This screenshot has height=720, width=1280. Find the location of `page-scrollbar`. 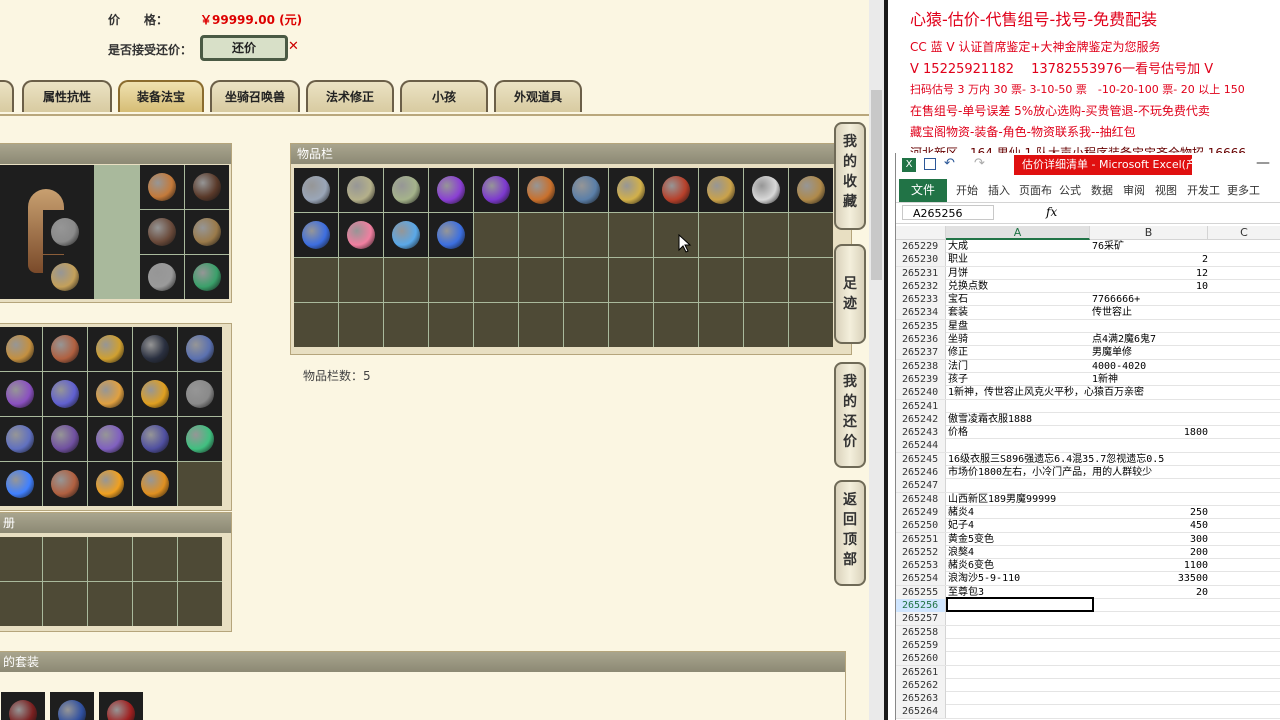

page-scrollbar is located at coordinates (876, 360).